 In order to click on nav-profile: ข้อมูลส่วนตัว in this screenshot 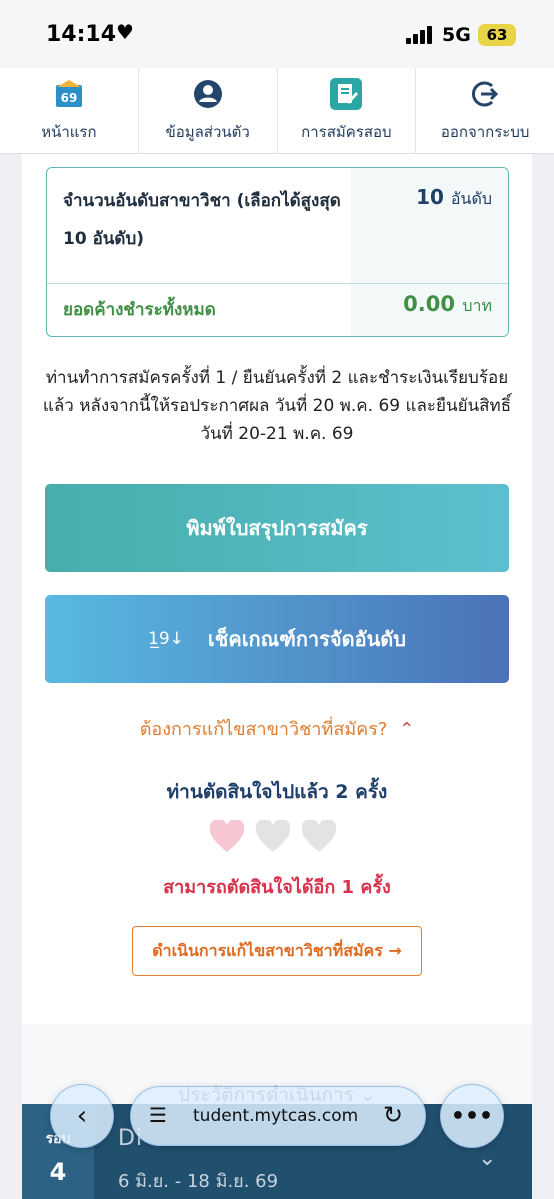, I will do `click(208, 110)`.